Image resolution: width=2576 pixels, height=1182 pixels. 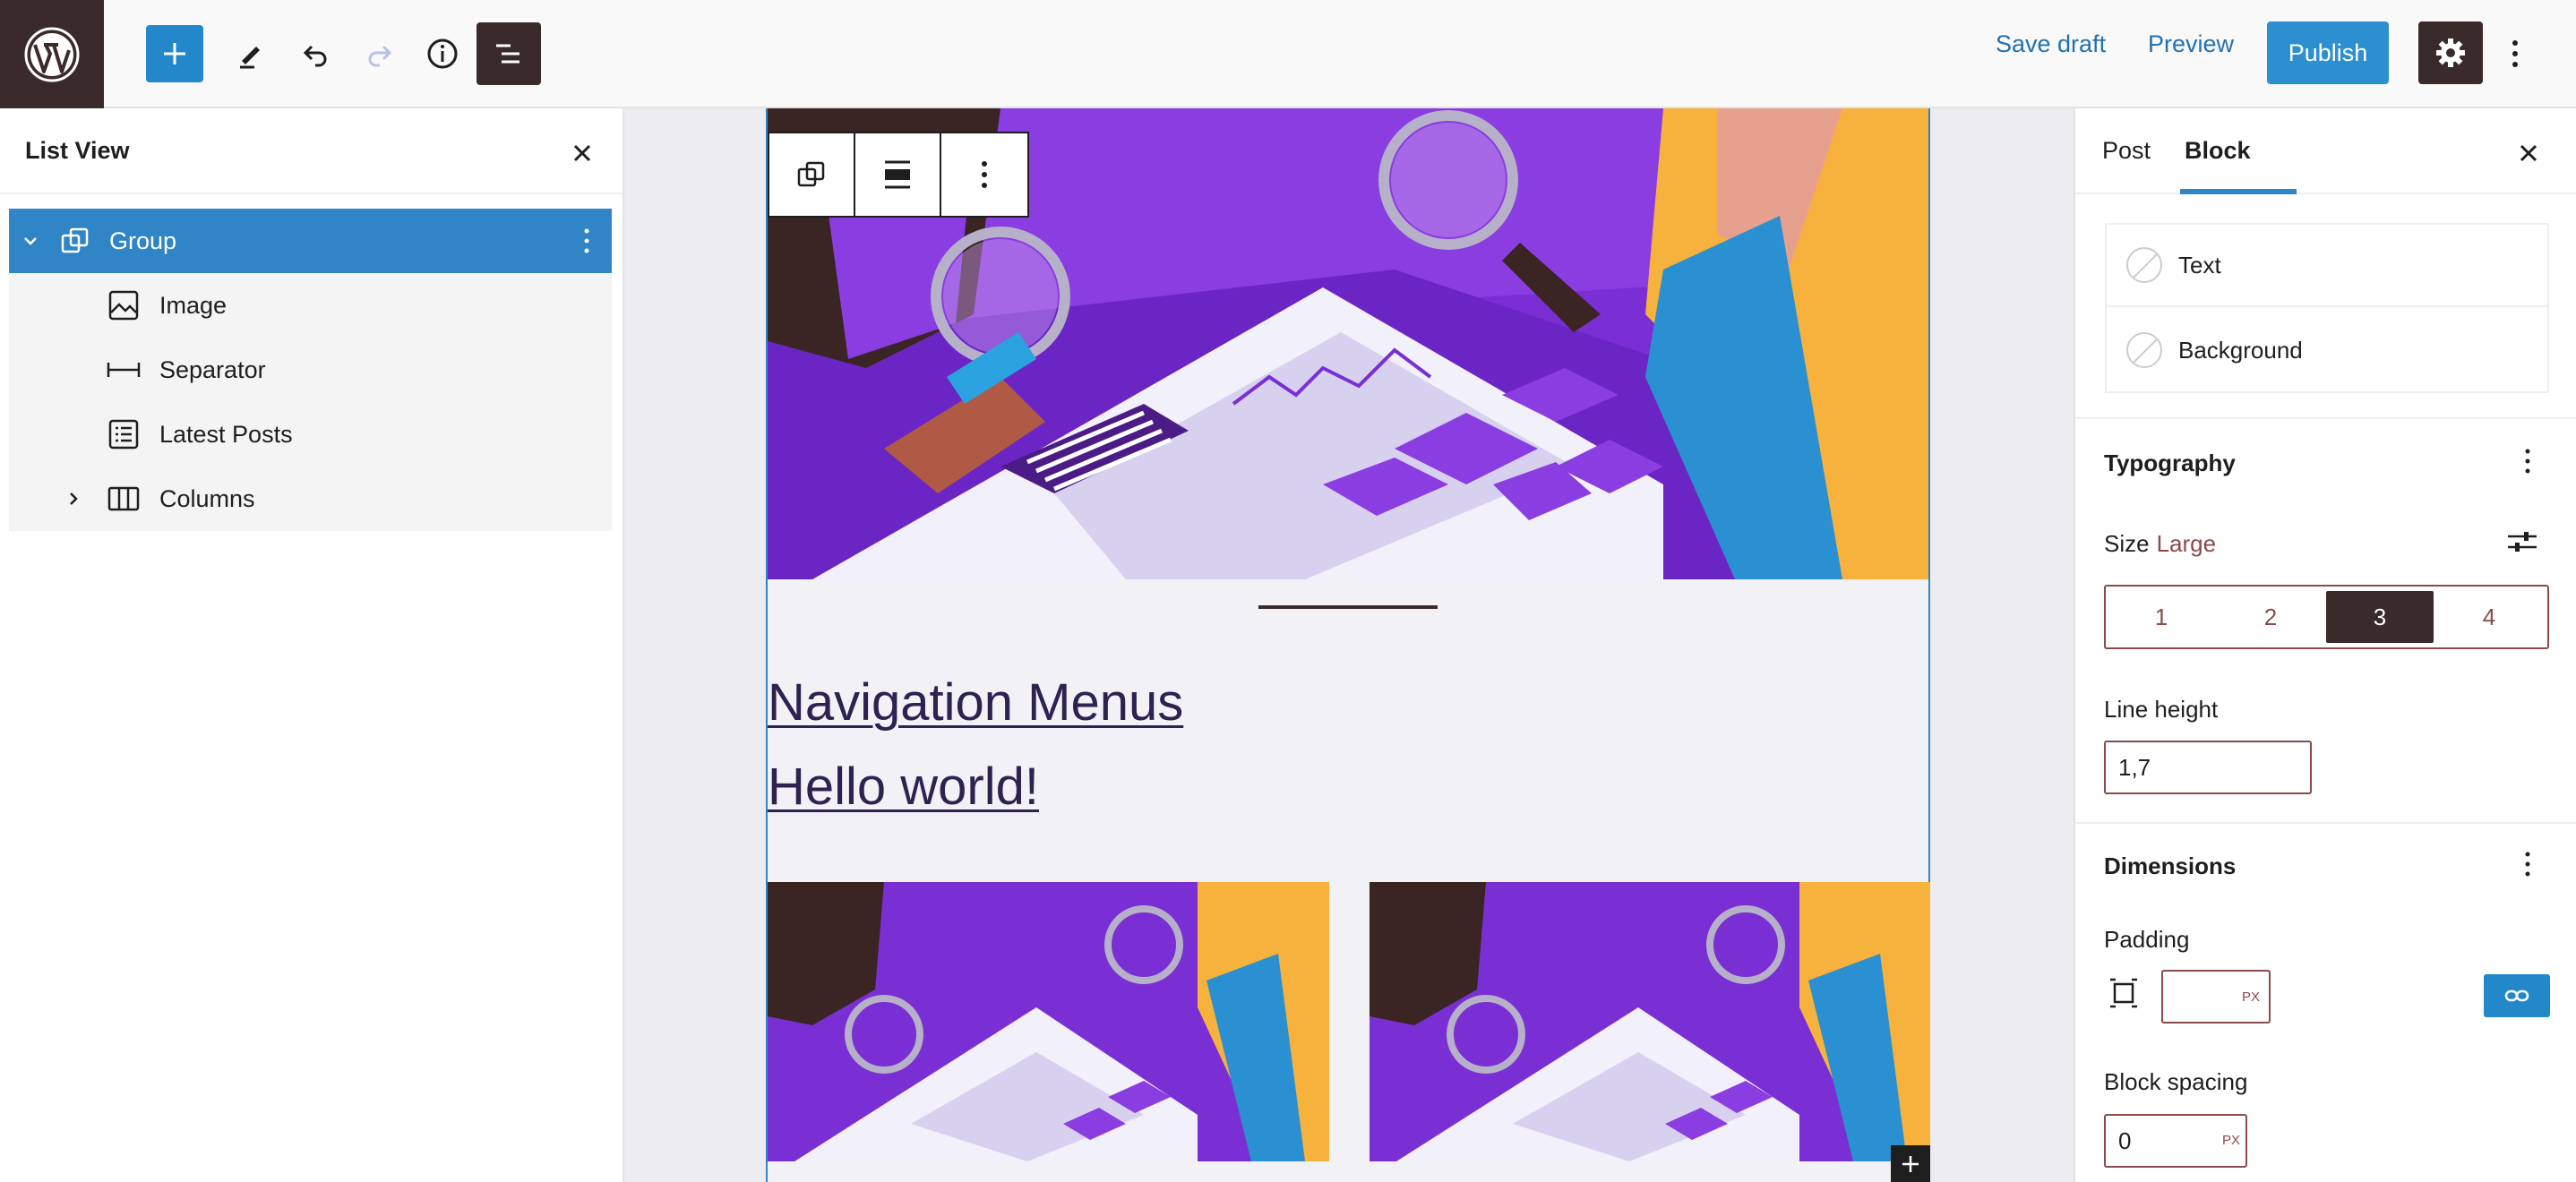 What do you see at coordinates (2161, 617) in the screenshot?
I see `font-size-option: 1` at bounding box center [2161, 617].